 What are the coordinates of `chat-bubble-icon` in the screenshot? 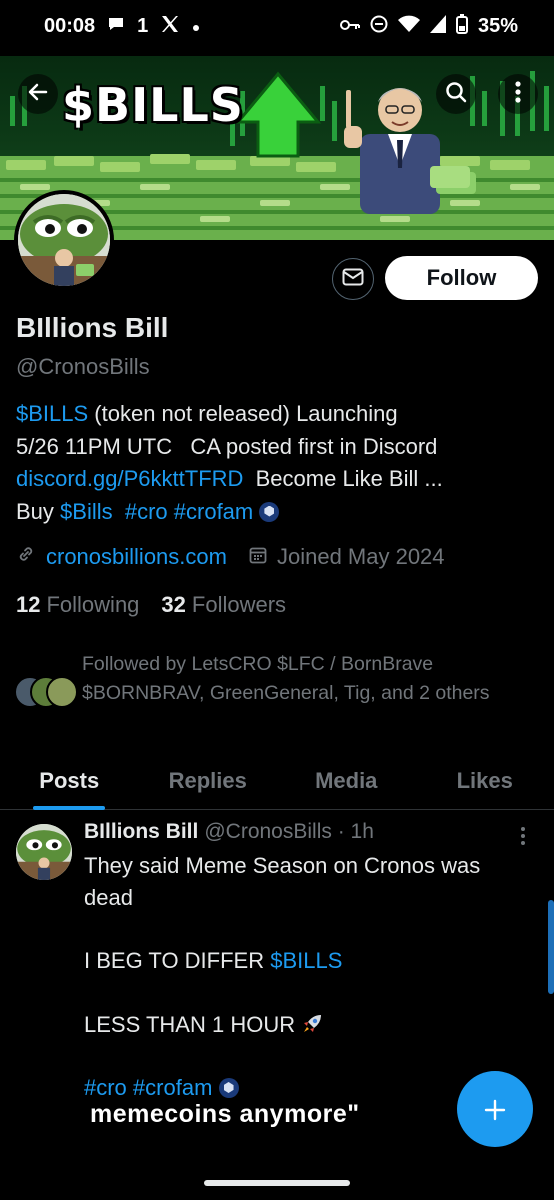 It's located at (116, 26).